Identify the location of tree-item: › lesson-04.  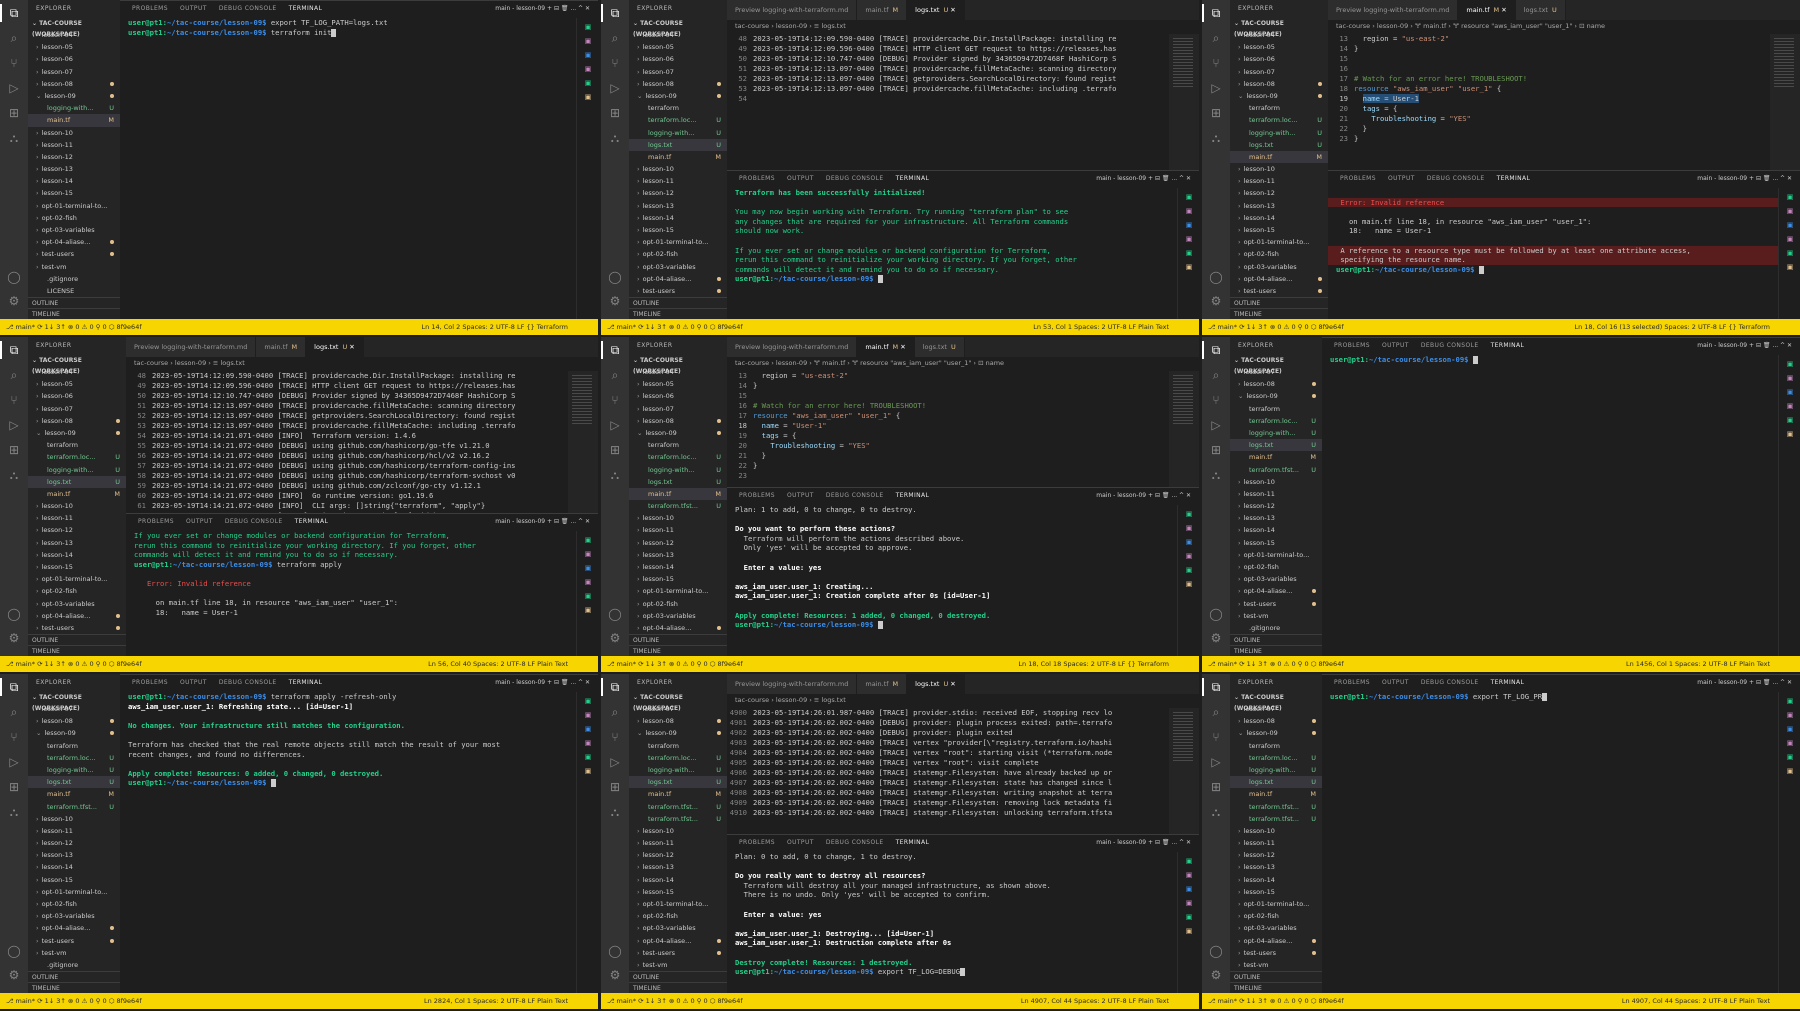
(678, 372).